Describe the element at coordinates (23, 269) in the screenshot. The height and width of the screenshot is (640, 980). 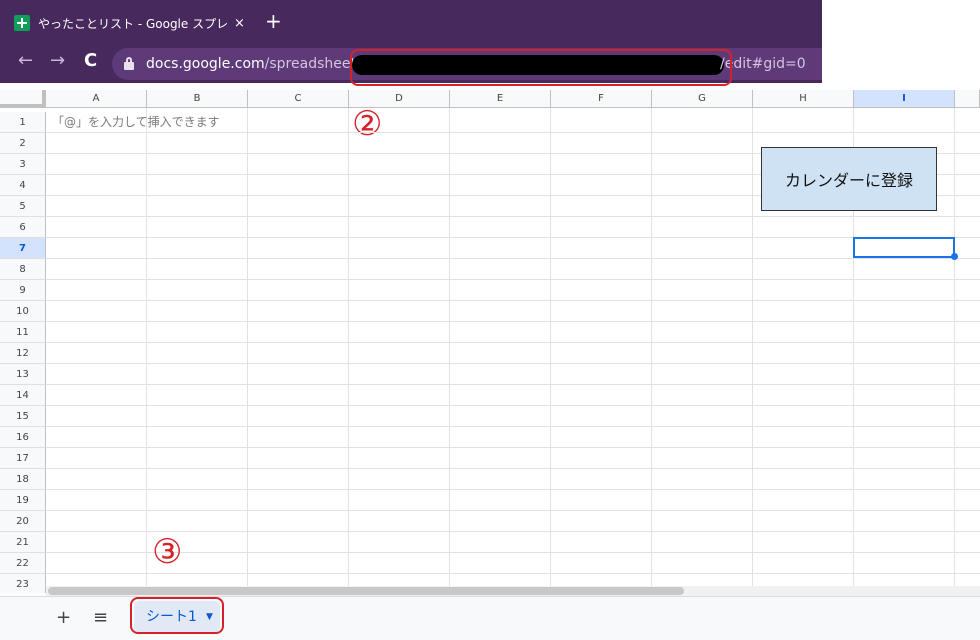
I see `row-header-8: 8` at that location.